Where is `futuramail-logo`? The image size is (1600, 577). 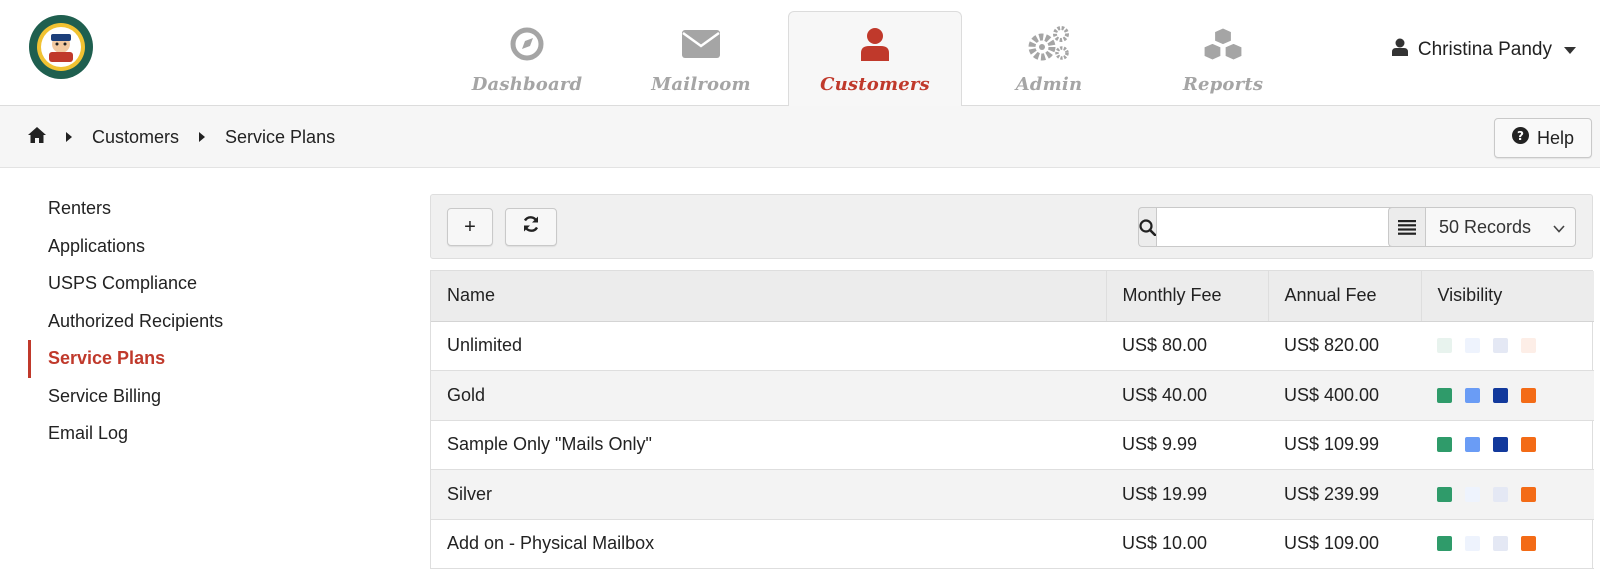
futuramail-logo is located at coordinates (61, 47).